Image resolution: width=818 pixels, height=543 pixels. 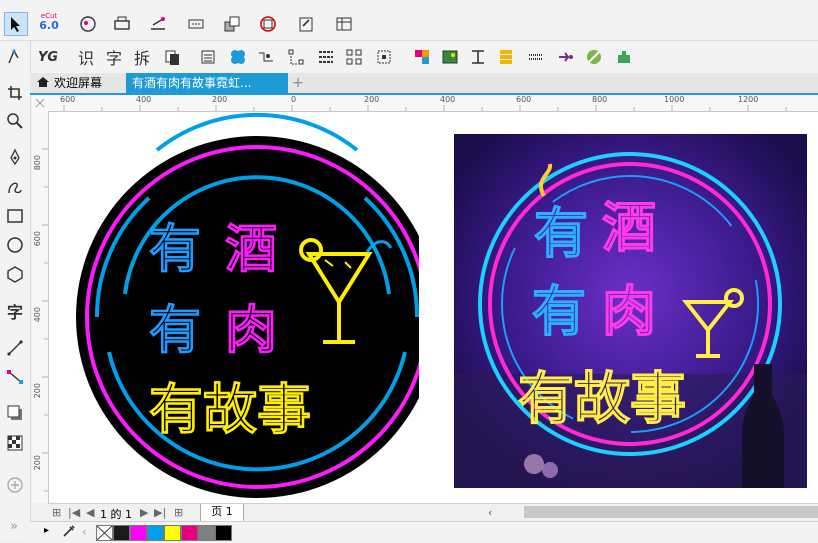 I want to click on grid-icon, so click(x=354, y=57).